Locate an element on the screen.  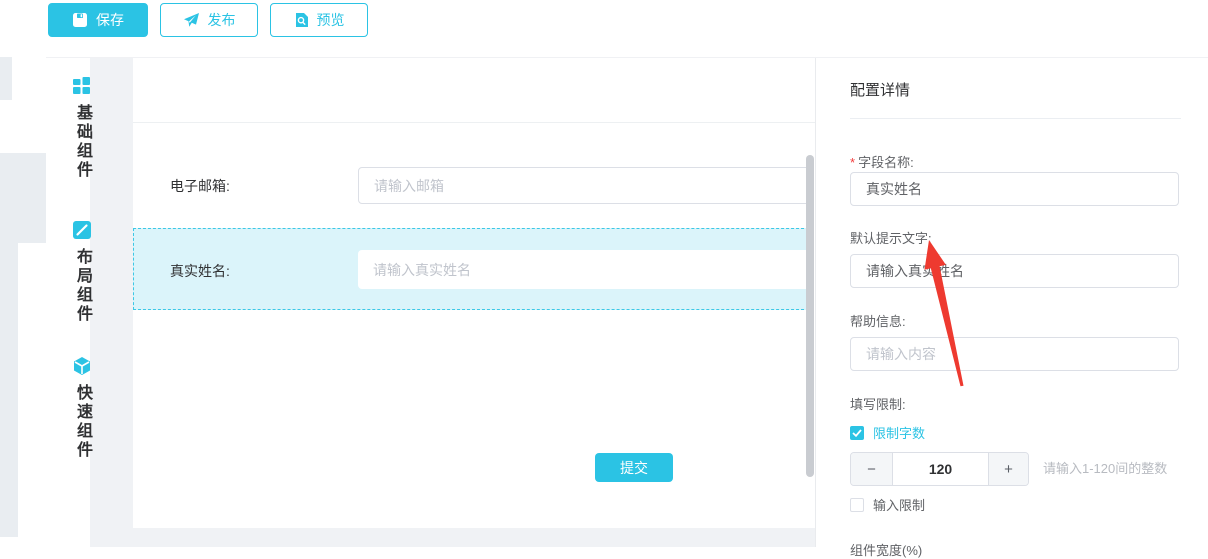
submit-button: 提交 is located at coordinates (634, 467).